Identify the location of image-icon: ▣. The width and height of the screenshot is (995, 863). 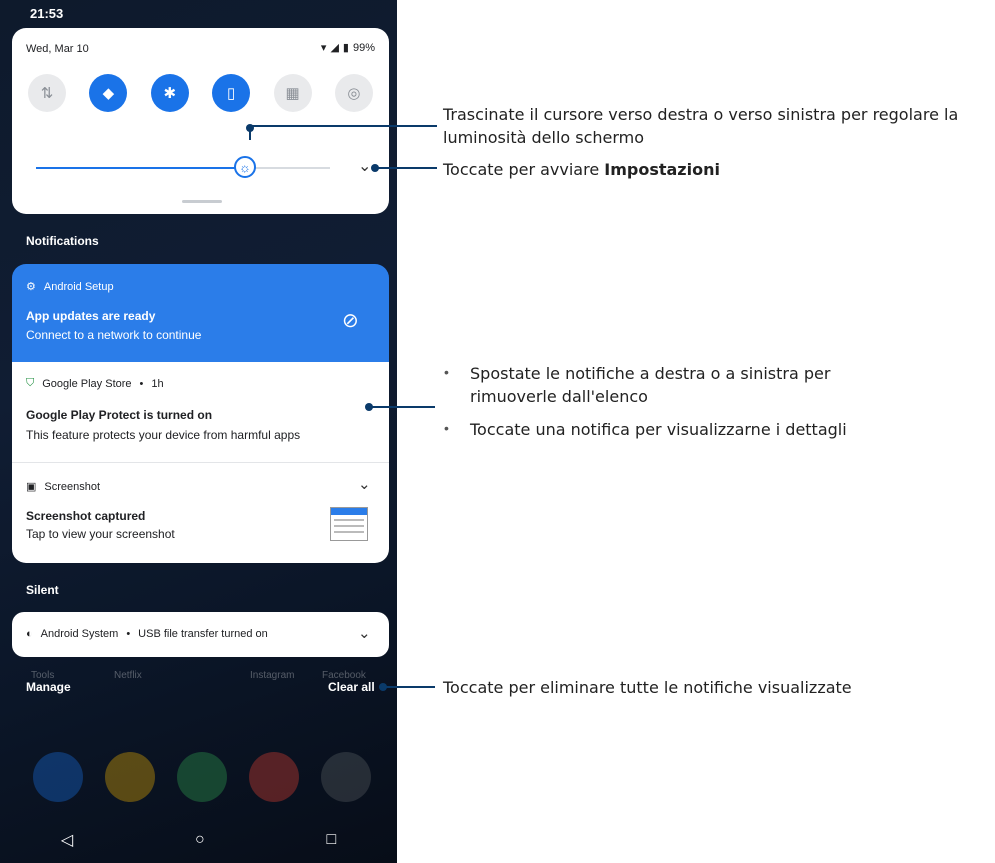
(31, 487).